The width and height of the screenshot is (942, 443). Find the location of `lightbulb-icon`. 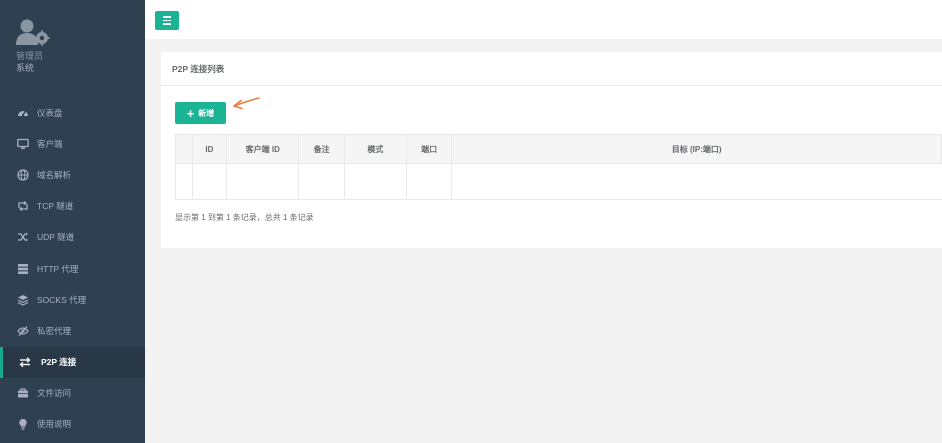

lightbulb-icon is located at coordinates (23, 424).